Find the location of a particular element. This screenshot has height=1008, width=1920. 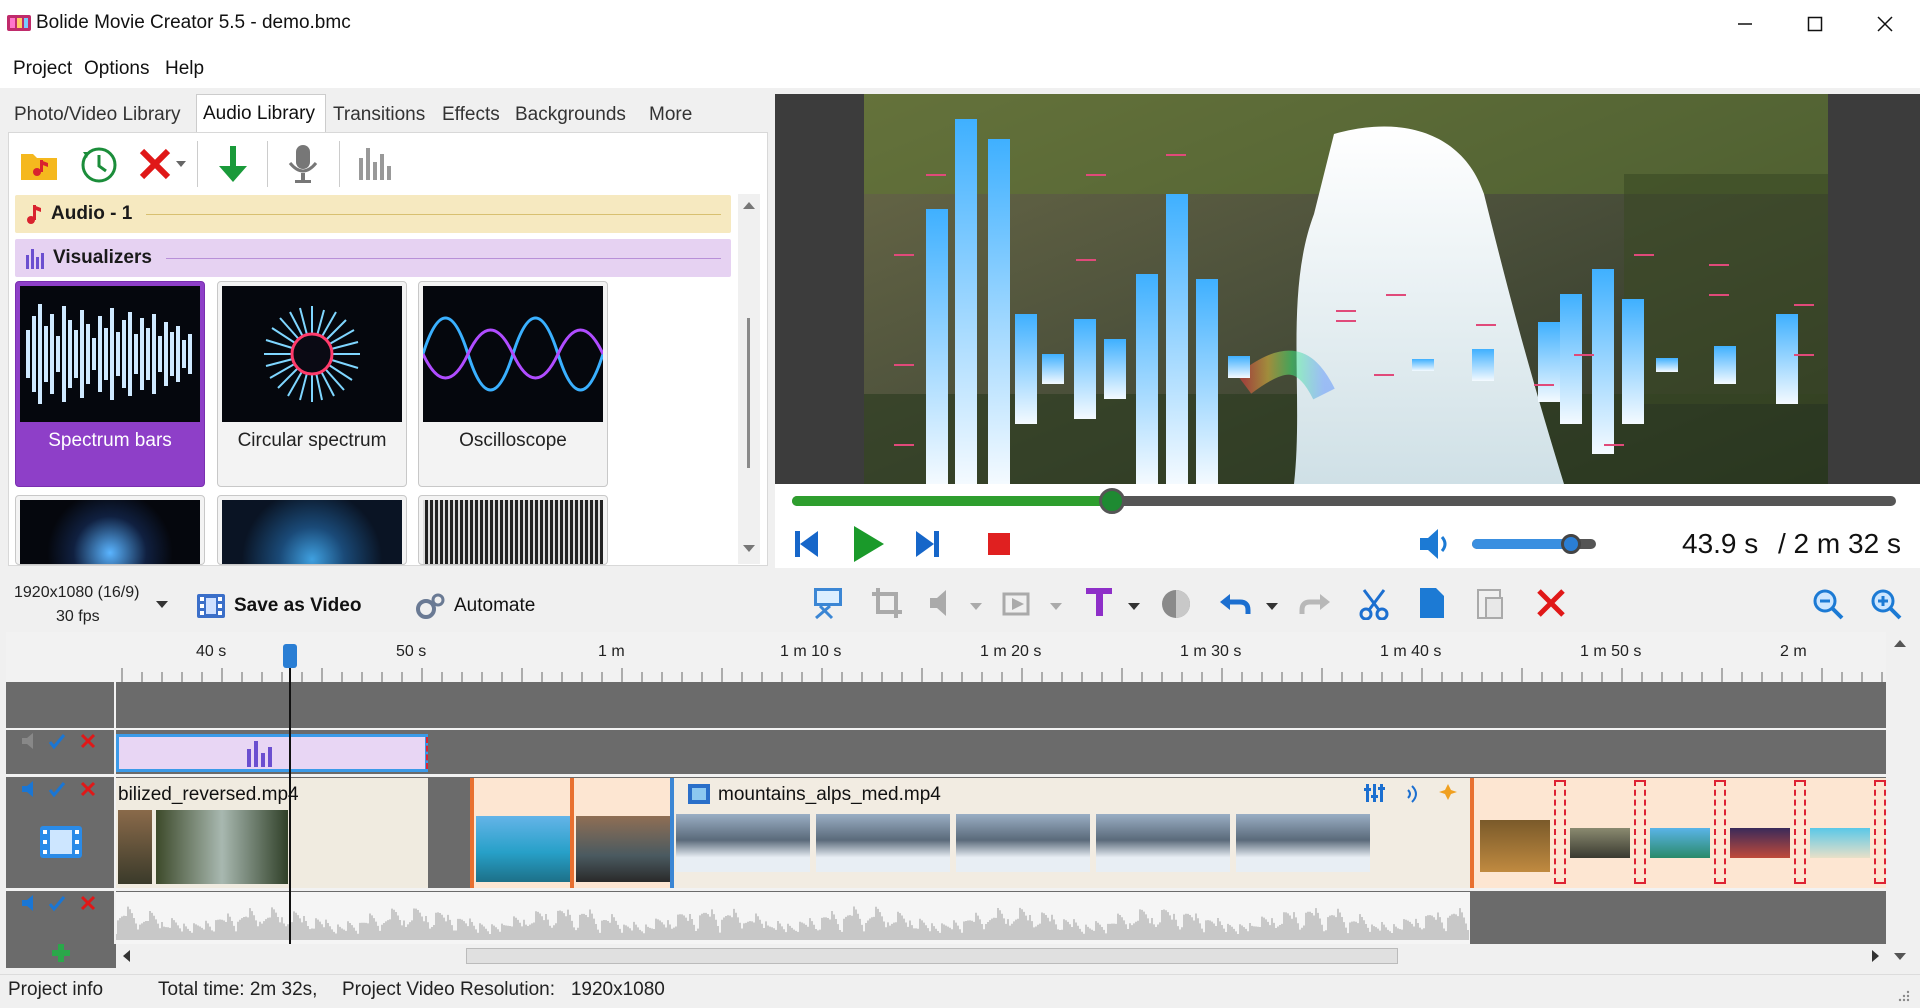

cut-button is located at coordinates (1374, 606).